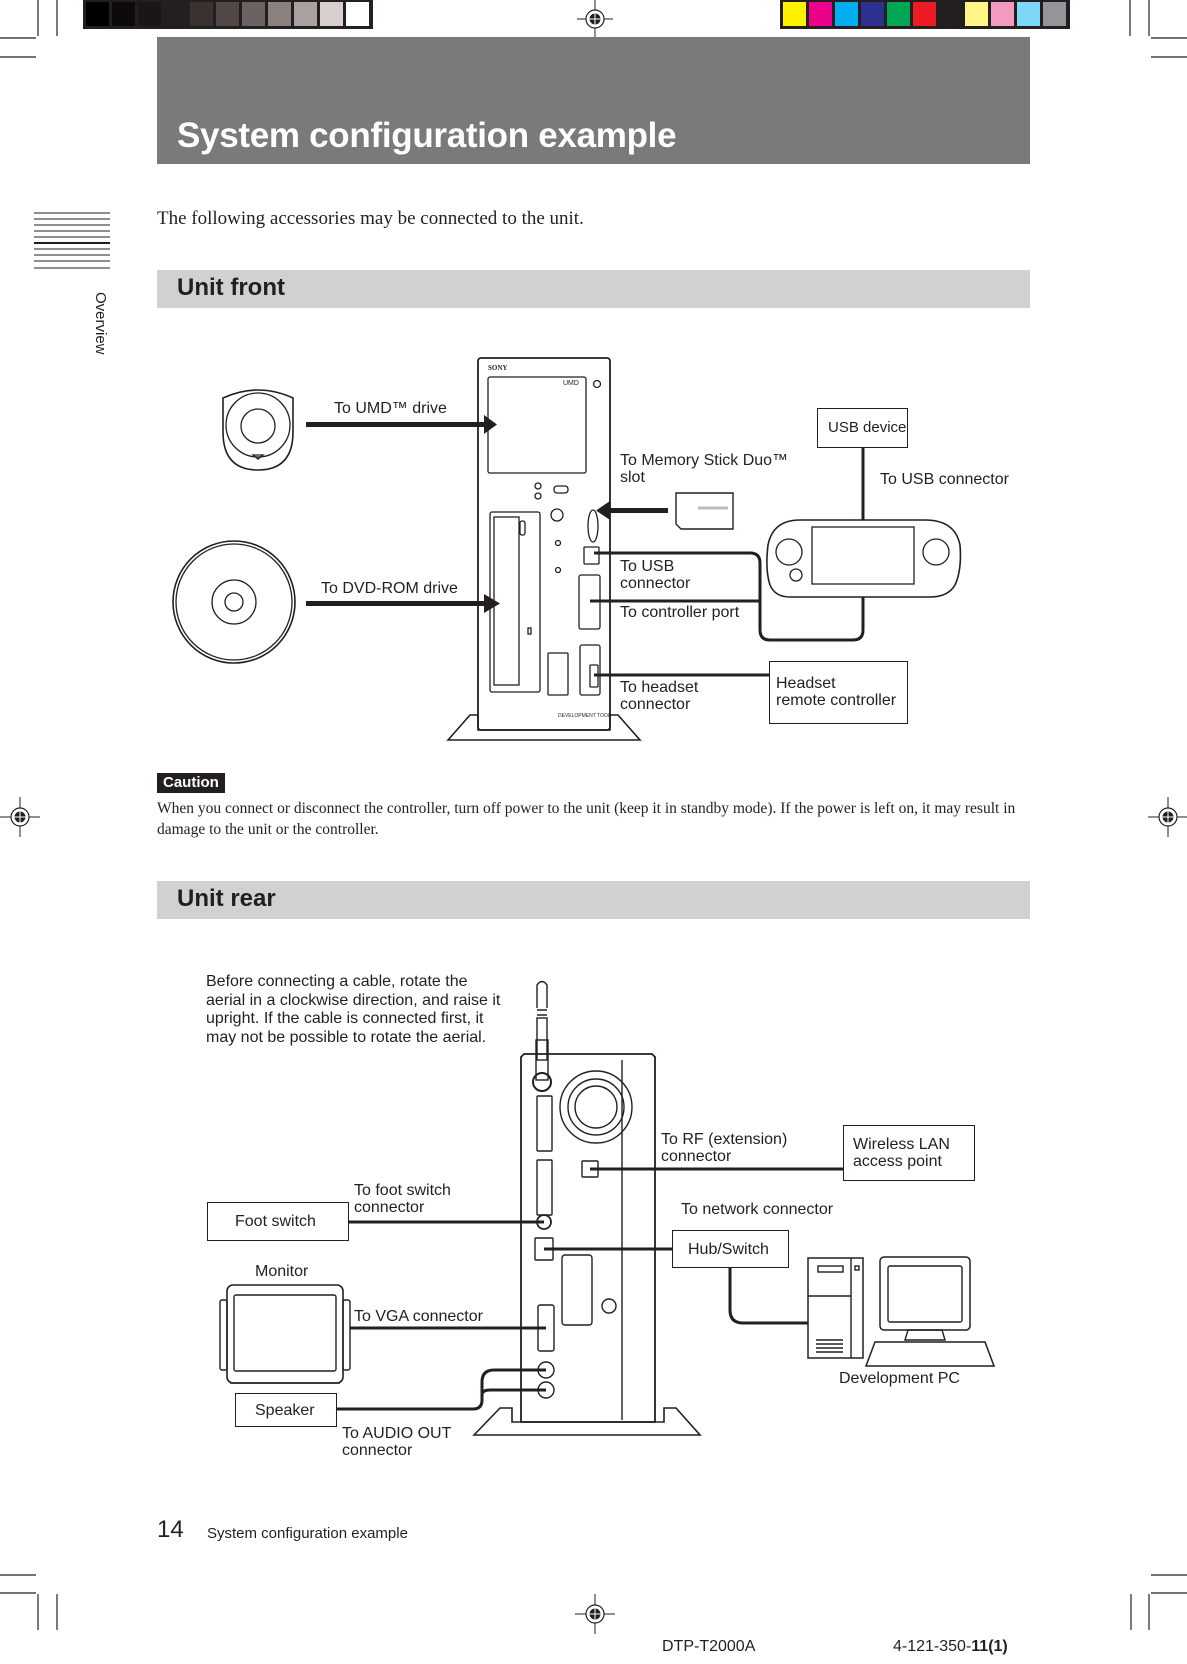  What do you see at coordinates (397, 1433) in the screenshot?
I see `label-audio-1: To AUDIO OUT` at bounding box center [397, 1433].